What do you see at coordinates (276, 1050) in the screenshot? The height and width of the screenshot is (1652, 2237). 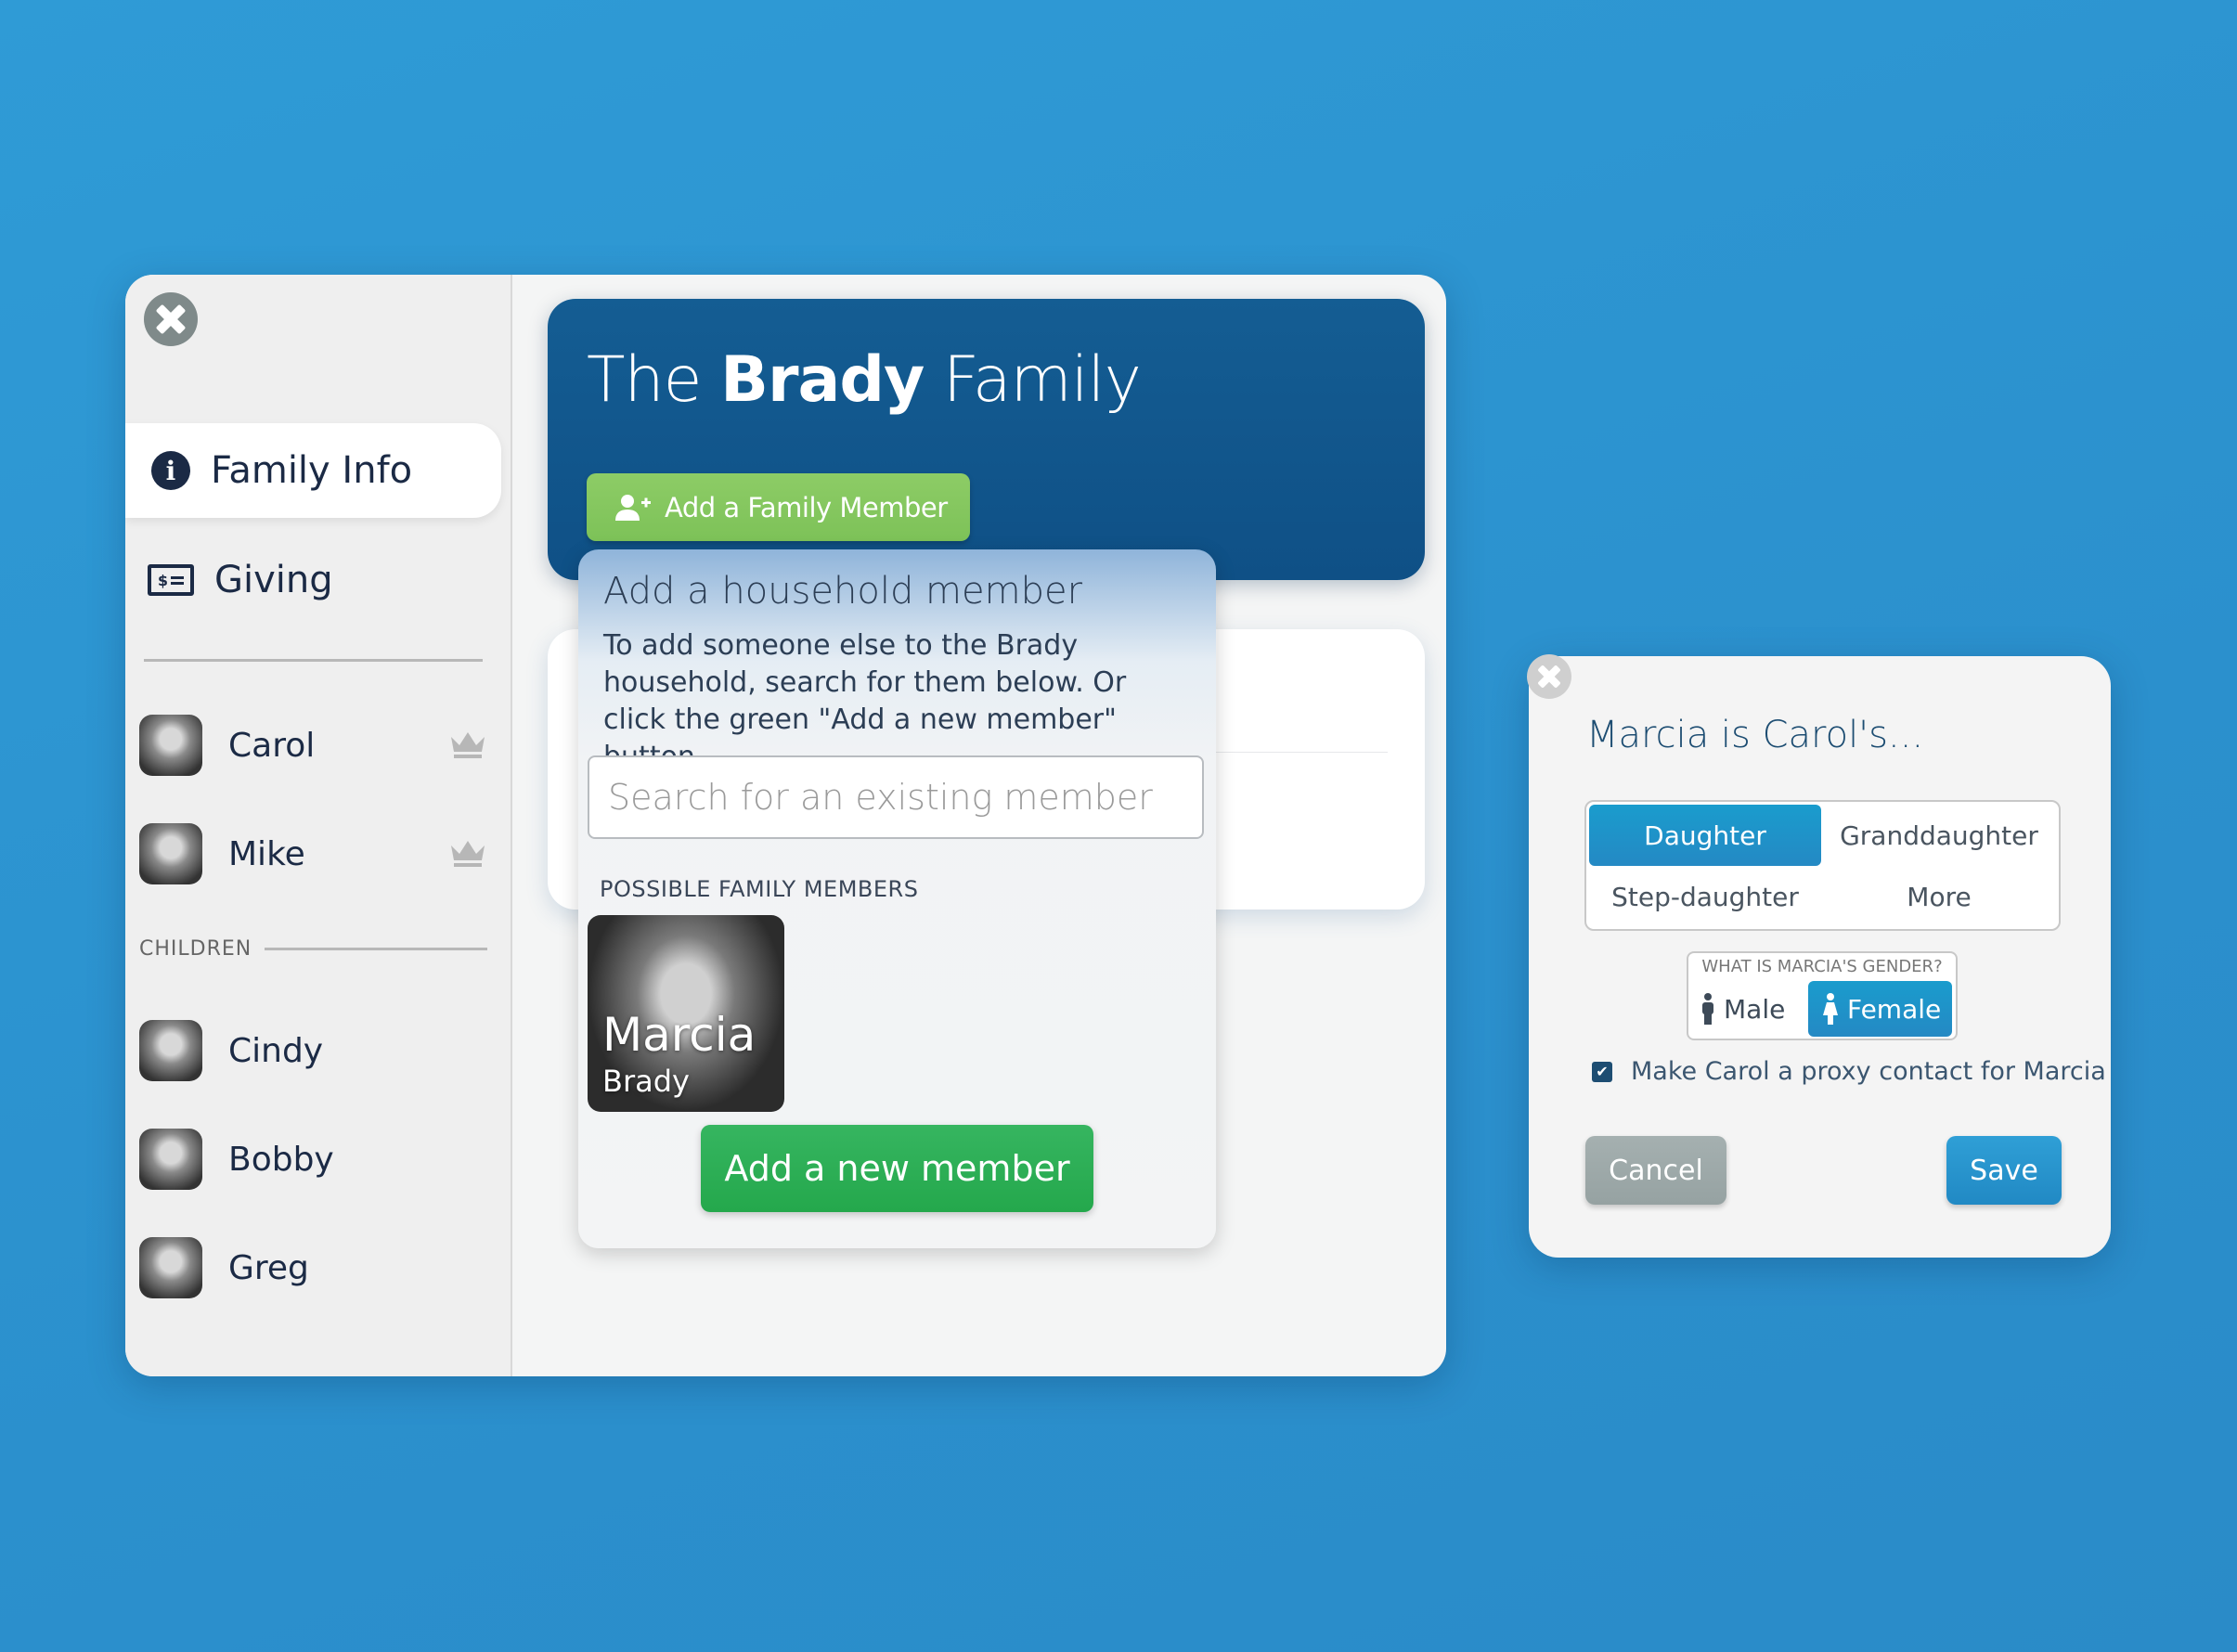 I see `member-name: Cindy` at bounding box center [276, 1050].